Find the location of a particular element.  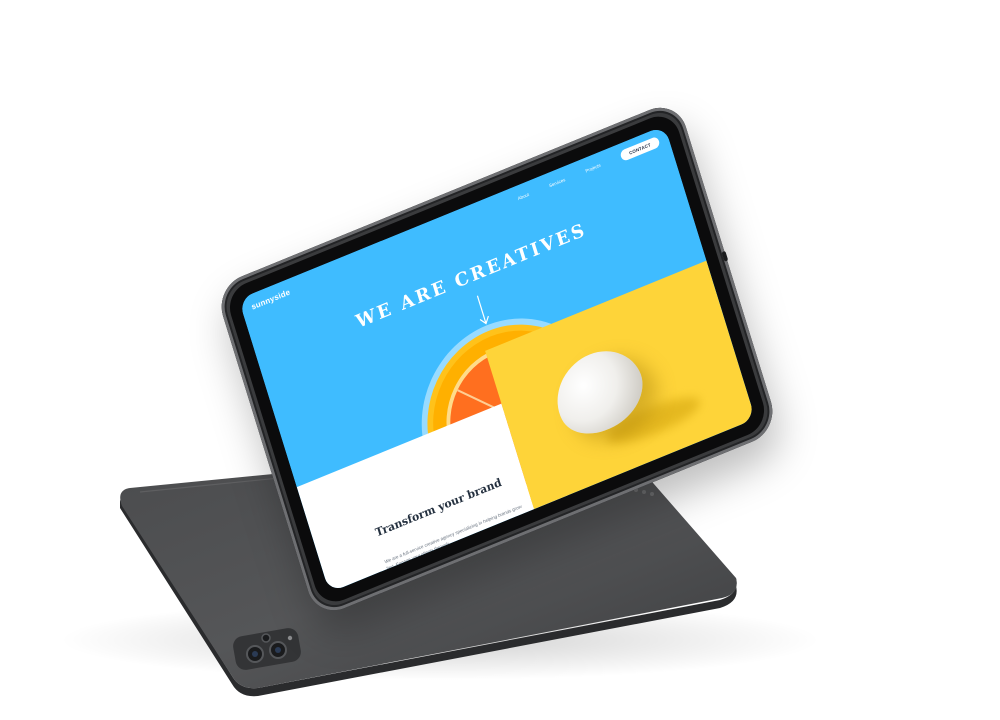

nav-link-about: About is located at coordinates (523, 196).